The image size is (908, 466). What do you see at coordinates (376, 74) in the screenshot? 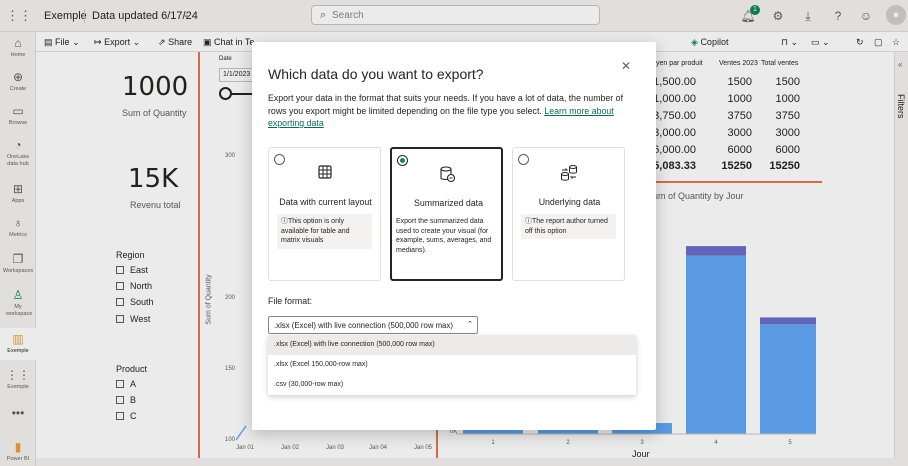
I see `dialog-title: Which data do you want to export?` at bounding box center [376, 74].